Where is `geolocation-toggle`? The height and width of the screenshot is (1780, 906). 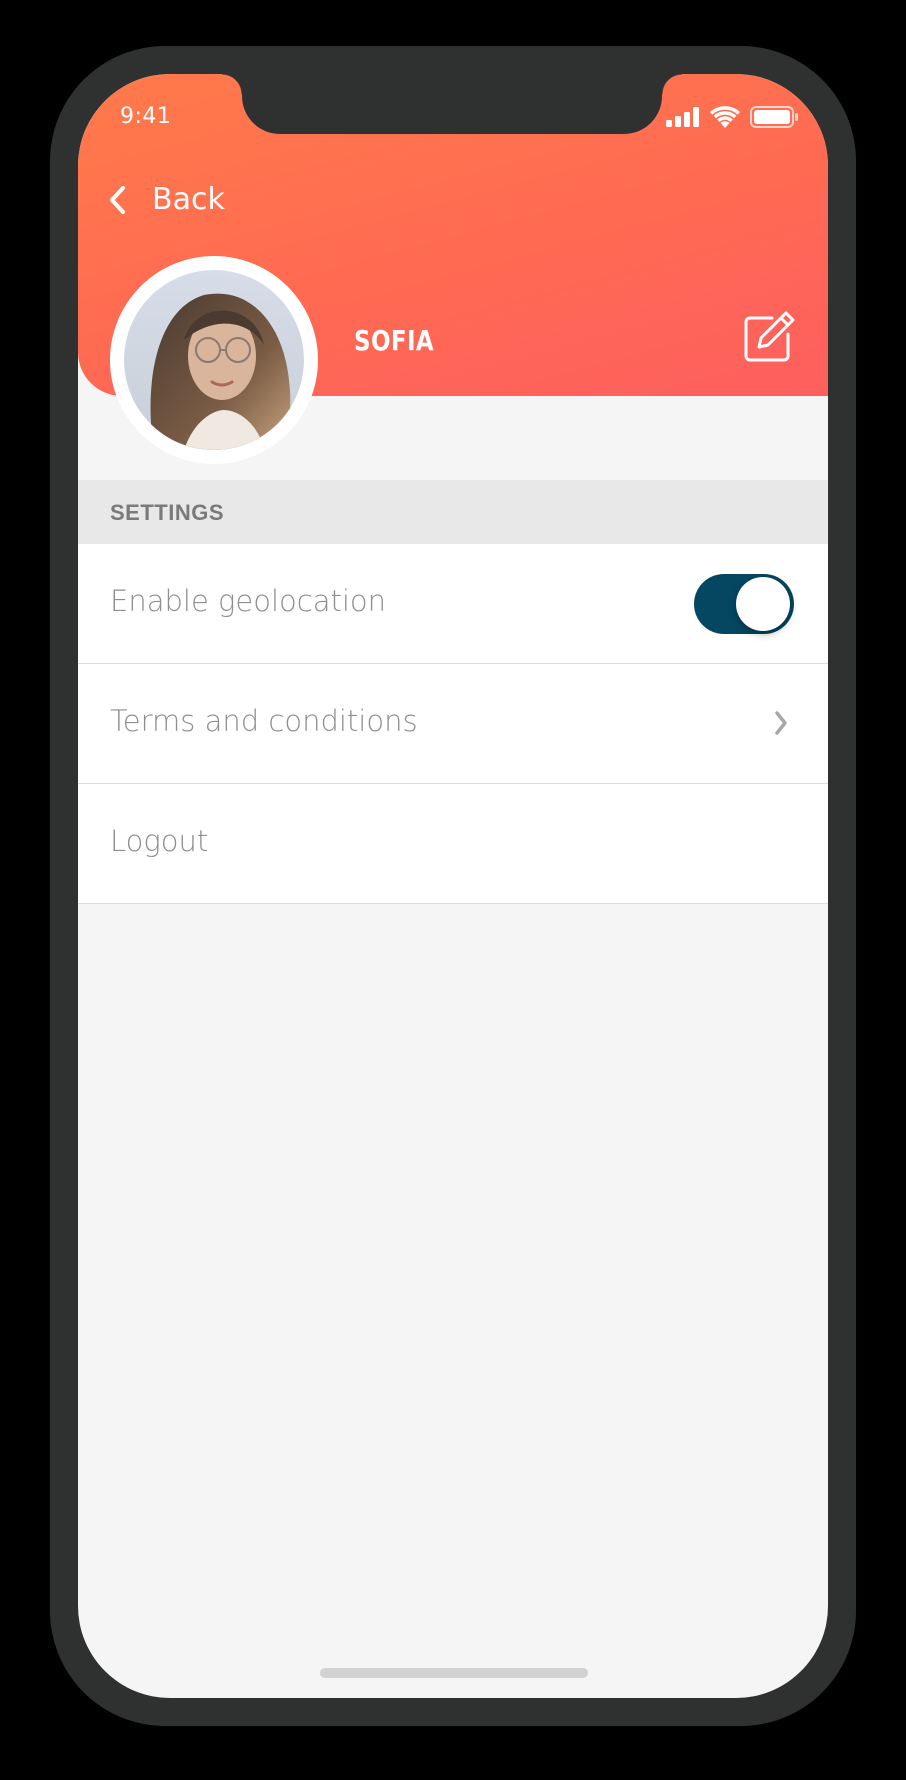
geolocation-toggle is located at coordinates (744, 604).